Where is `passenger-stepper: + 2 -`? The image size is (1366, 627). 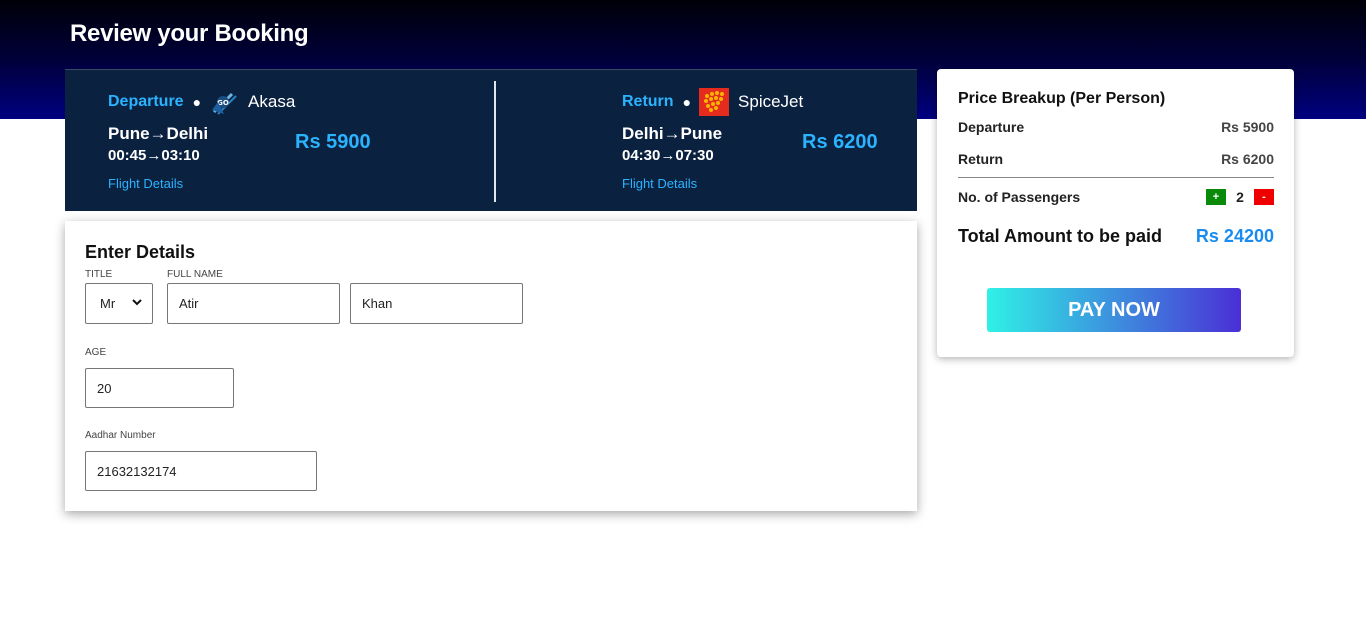 passenger-stepper: + 2 - is located at coordinates (1240, 197).